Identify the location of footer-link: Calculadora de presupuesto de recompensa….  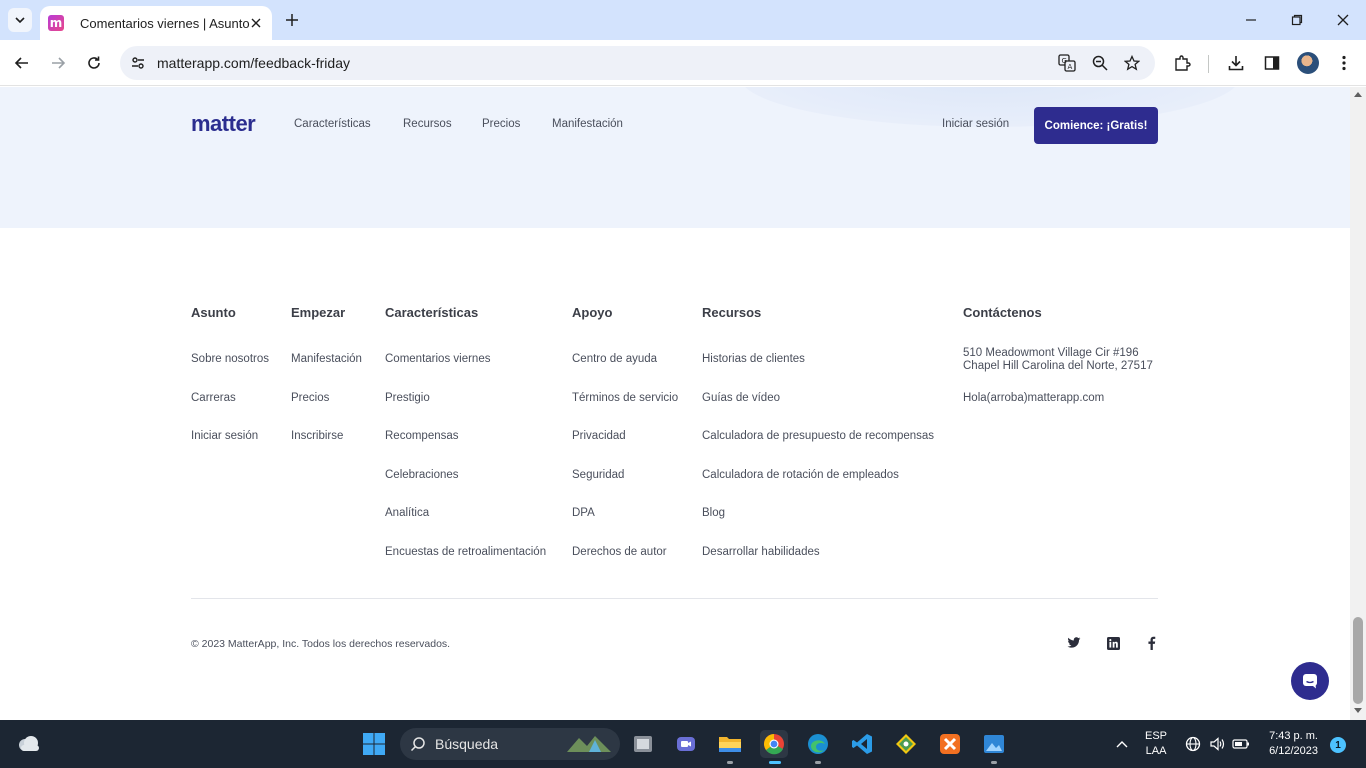
(818, 449).